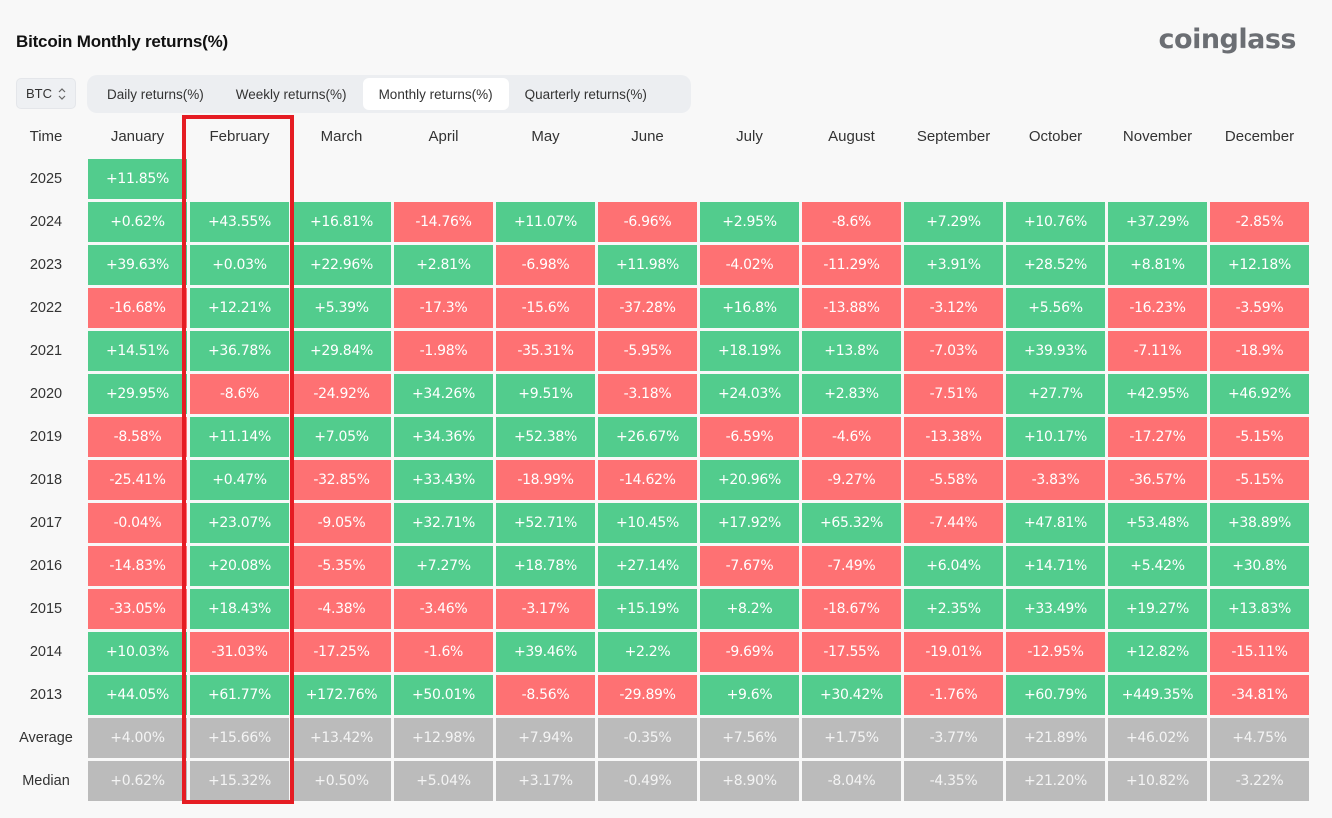 The width and height of the screenshot is (1332, 818). Describe the element at coordinates (443, 308) in the screenshot. I see `return-cell: -17.3%` at that location.